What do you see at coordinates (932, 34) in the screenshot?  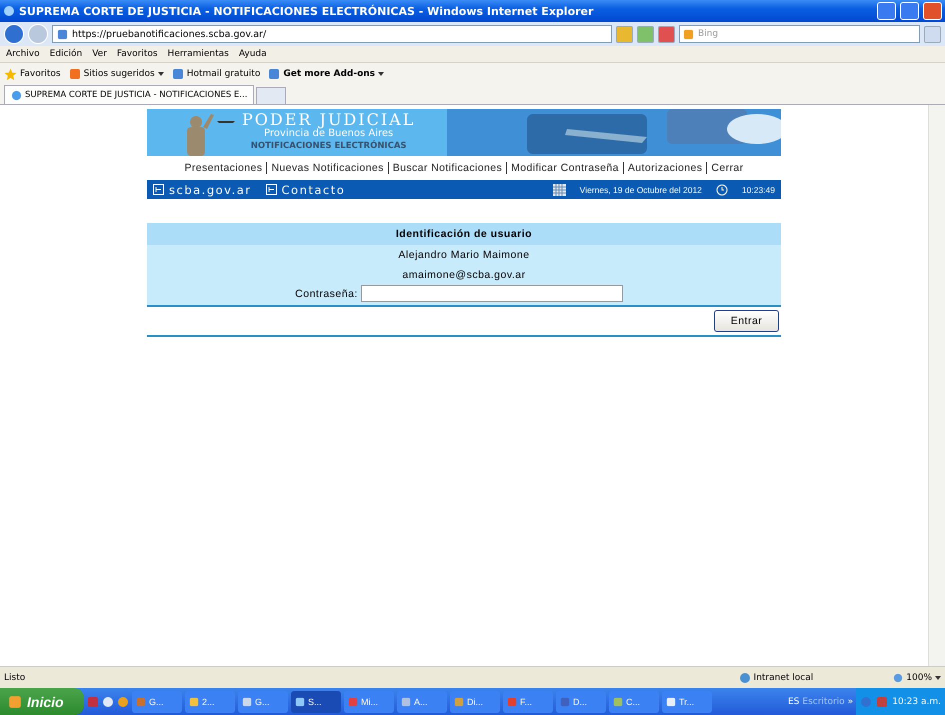 I see `search-button` at bounding box center [932, 34].